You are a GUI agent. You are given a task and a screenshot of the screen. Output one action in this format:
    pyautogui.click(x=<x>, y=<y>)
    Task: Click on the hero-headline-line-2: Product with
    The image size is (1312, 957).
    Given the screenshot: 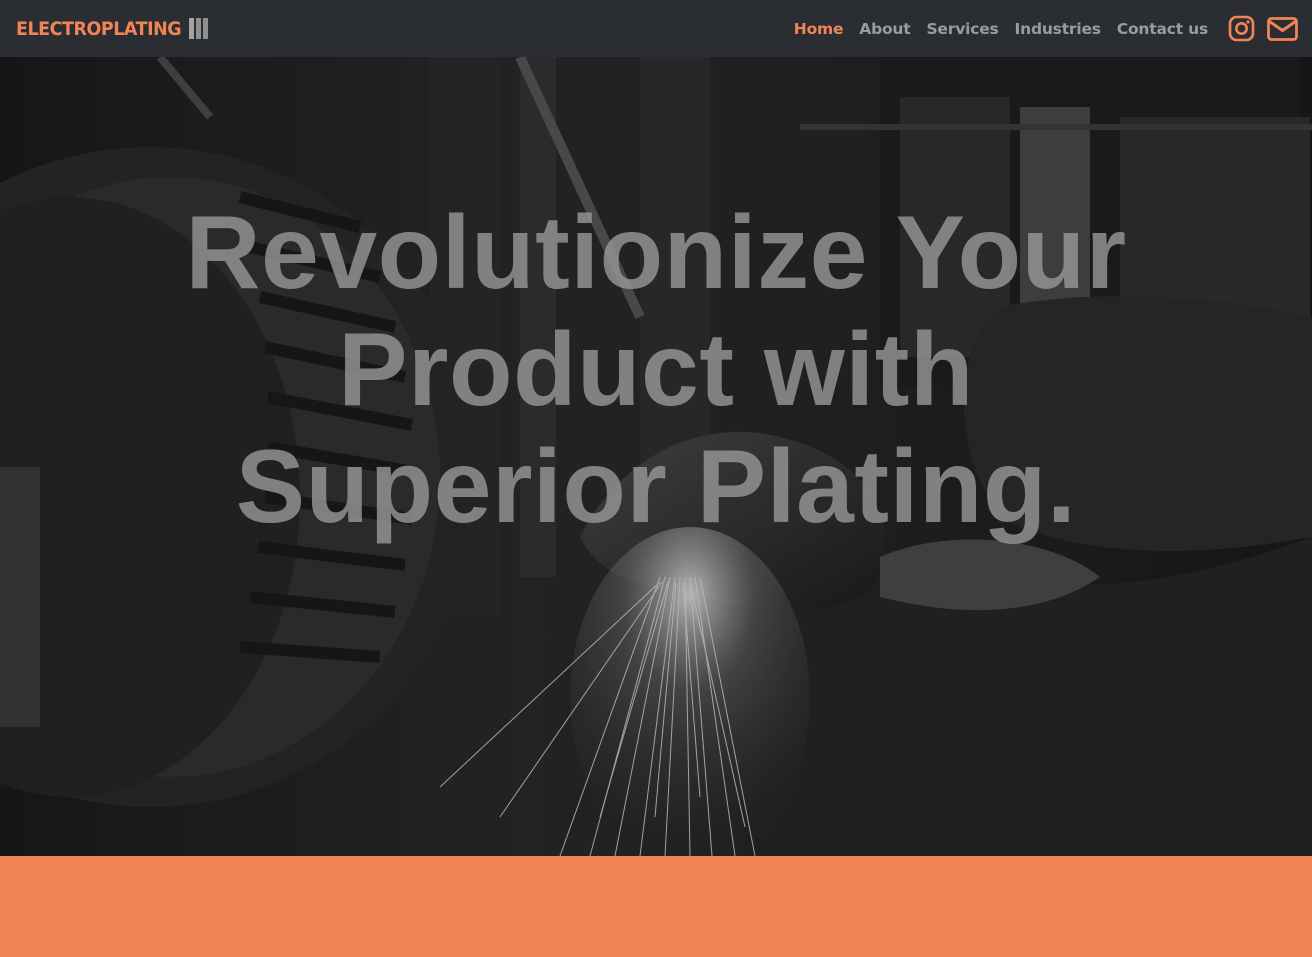 What is the action you would take?
    pyautogui.click(x=656, y=370)
    